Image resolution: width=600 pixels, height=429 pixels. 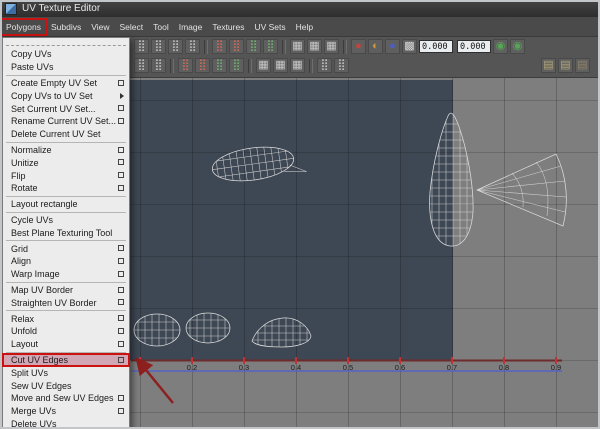 I want to click on flip-u-icon: ⣿, so click(x=219, y=46).